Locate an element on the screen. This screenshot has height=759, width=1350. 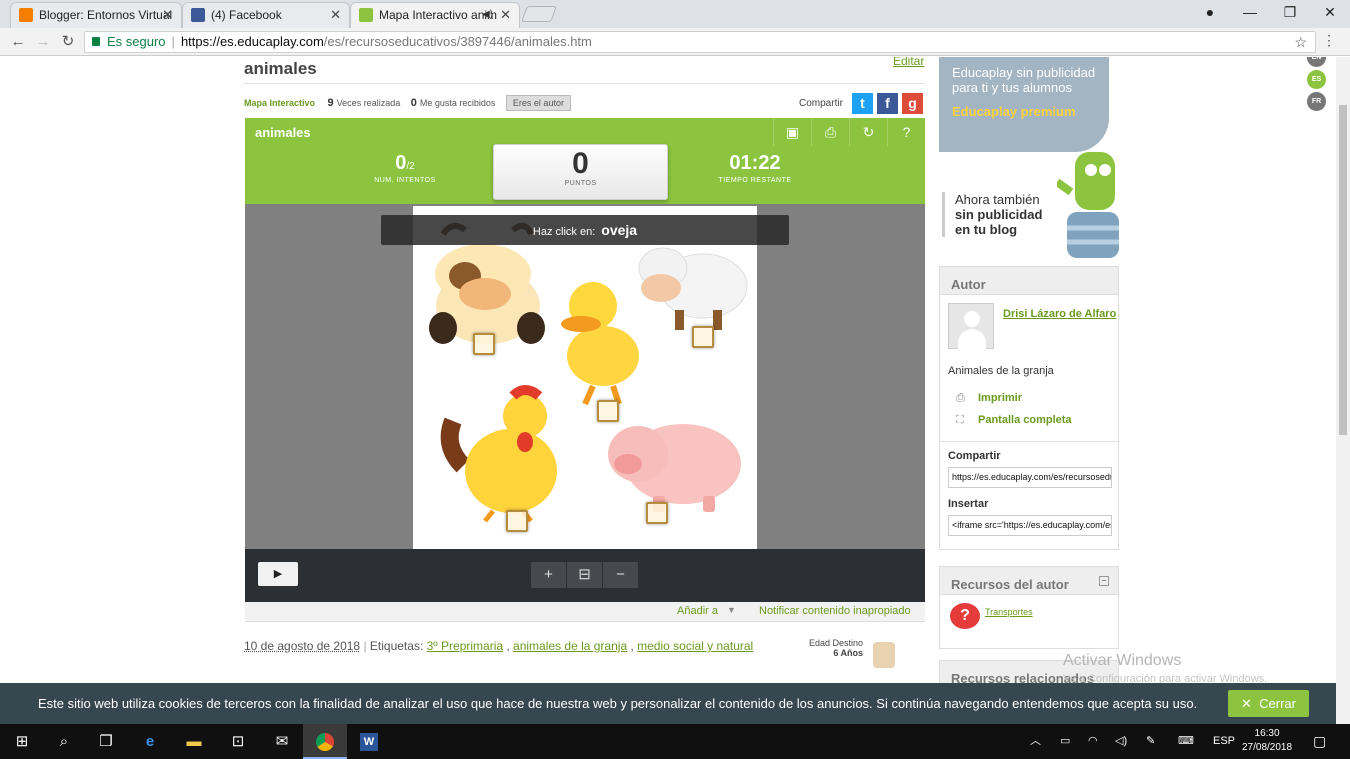
activity-type: Mapa Interactivo is located at coordinates (280, 103).